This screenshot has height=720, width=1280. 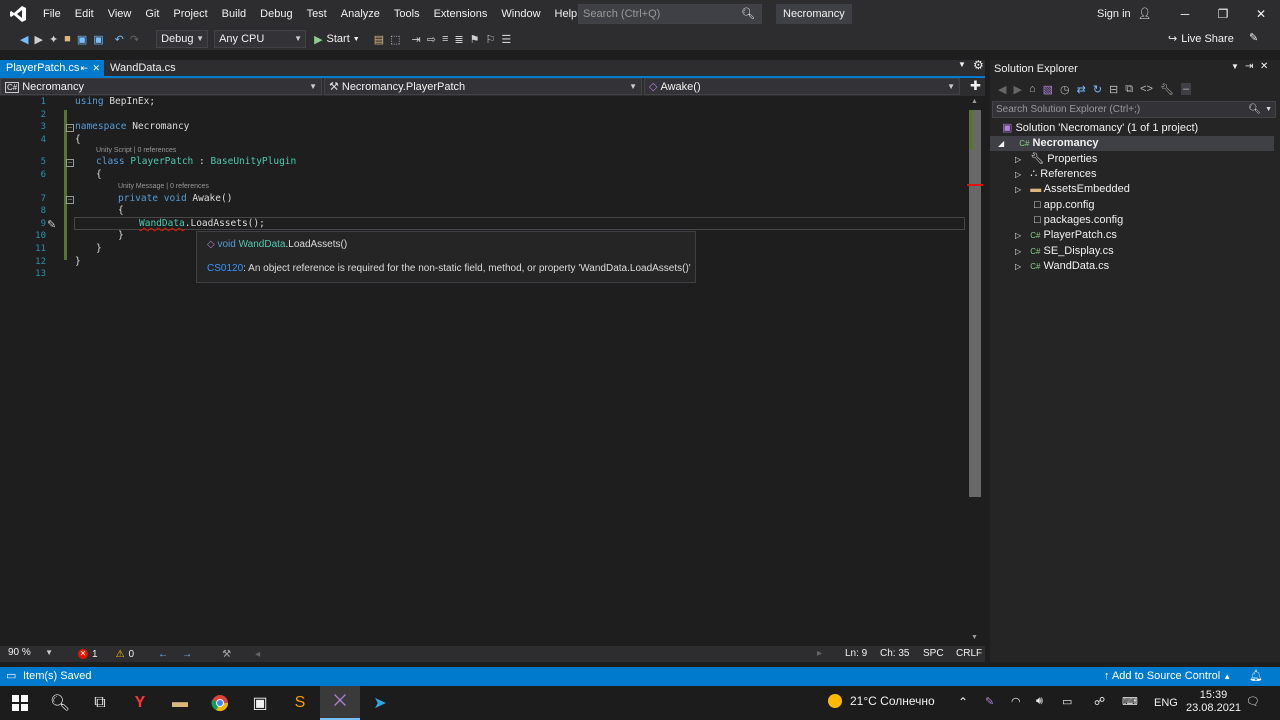 What do you see at coordinates (1100, 128) in the screenshot?
I see `tree-item-solution: ▣ Solution 'Necromancy' (1 of 1 project)` at bounding box center [1100, 128].